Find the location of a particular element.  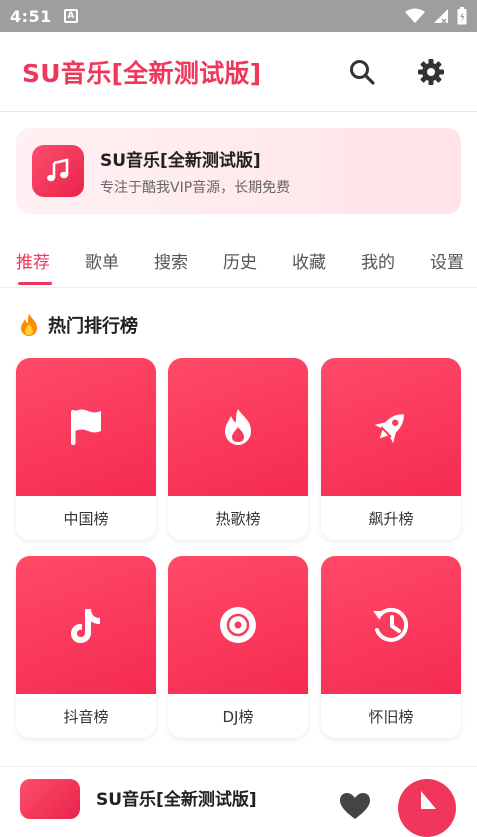

tab-history: 历史 is located at coordinates (240, 260).